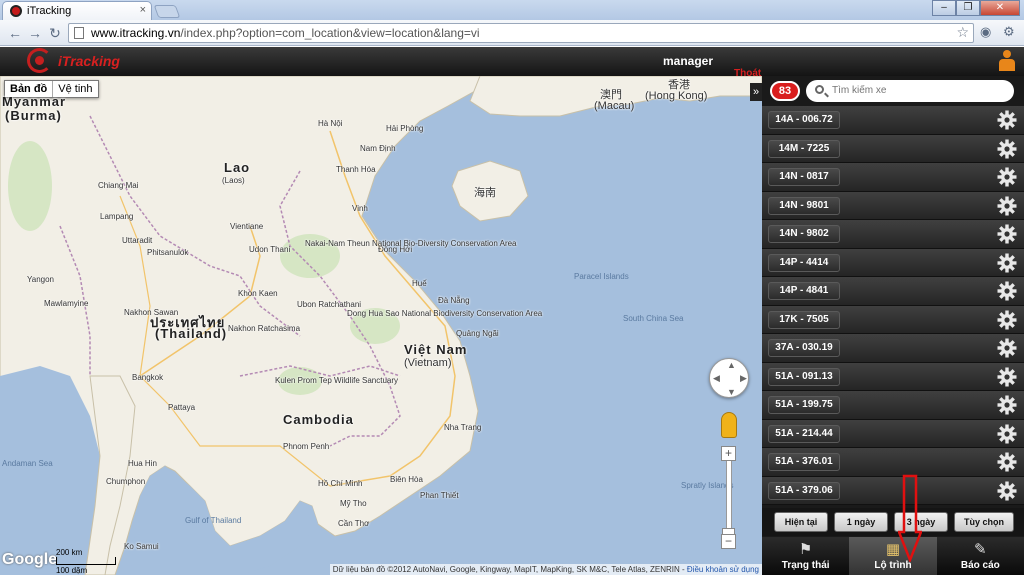  Describe the element at coordinates (968, 8) in the screenshot. I see `maximize-button: ❐` at that location.